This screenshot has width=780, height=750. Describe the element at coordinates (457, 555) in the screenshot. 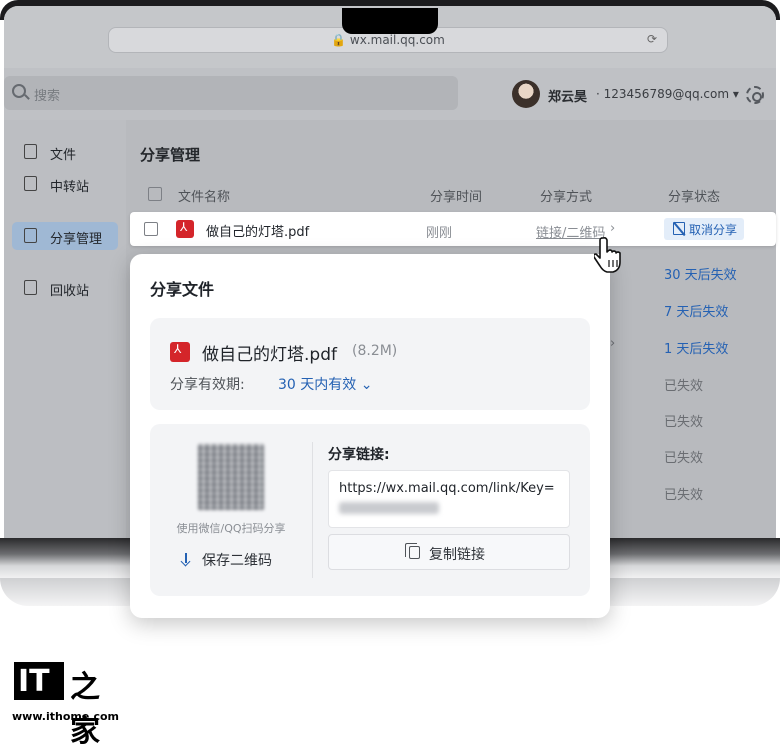

I see `copy-link-label: 复制链接` at that location.